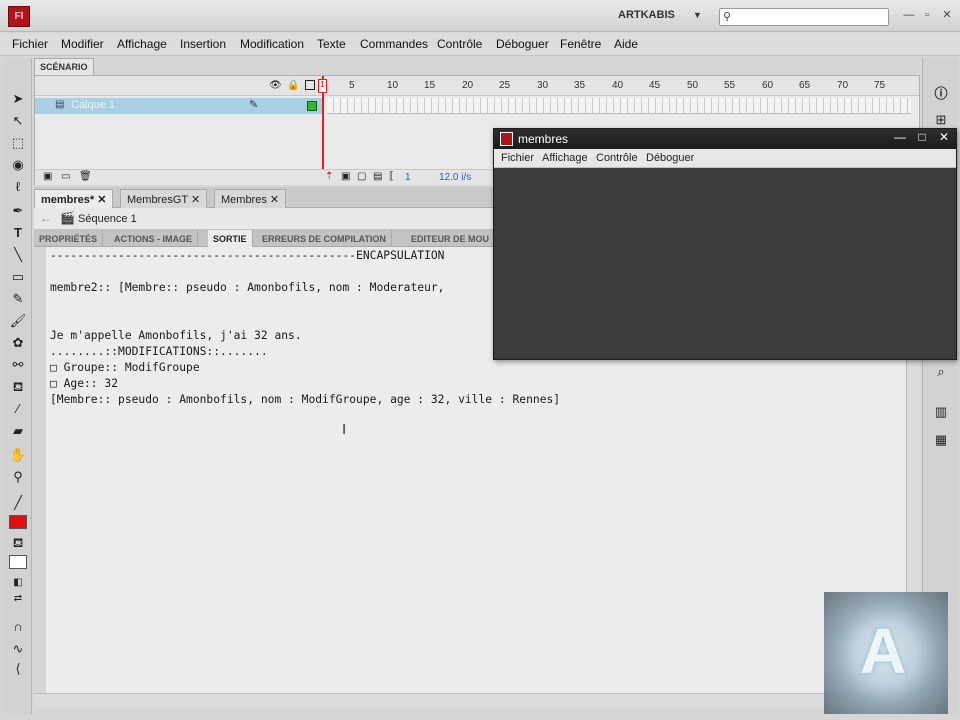 The image size is (960, 720). Describe the element at coordinates (18, 477) in the screenshot. I see `zoom-tool-icon: ⚲` at that location.